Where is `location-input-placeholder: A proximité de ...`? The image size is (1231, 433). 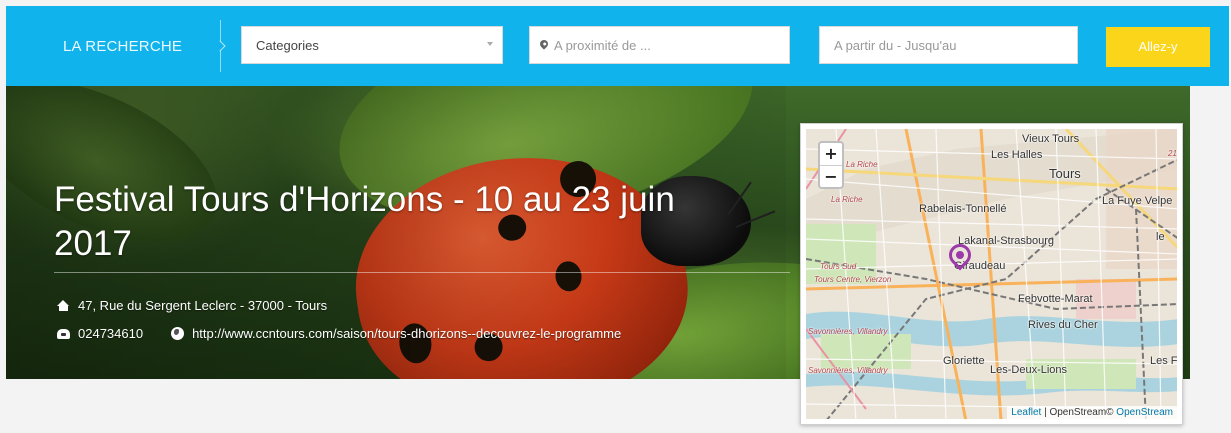
location-input-placeholder: A proximité de ... is located at coordinates (602, 45).